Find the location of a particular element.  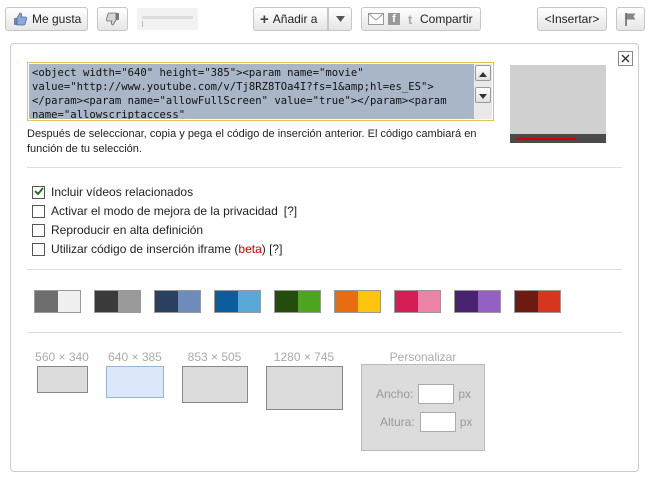

like-label: Me gusta is located at coordinates (57, 19).